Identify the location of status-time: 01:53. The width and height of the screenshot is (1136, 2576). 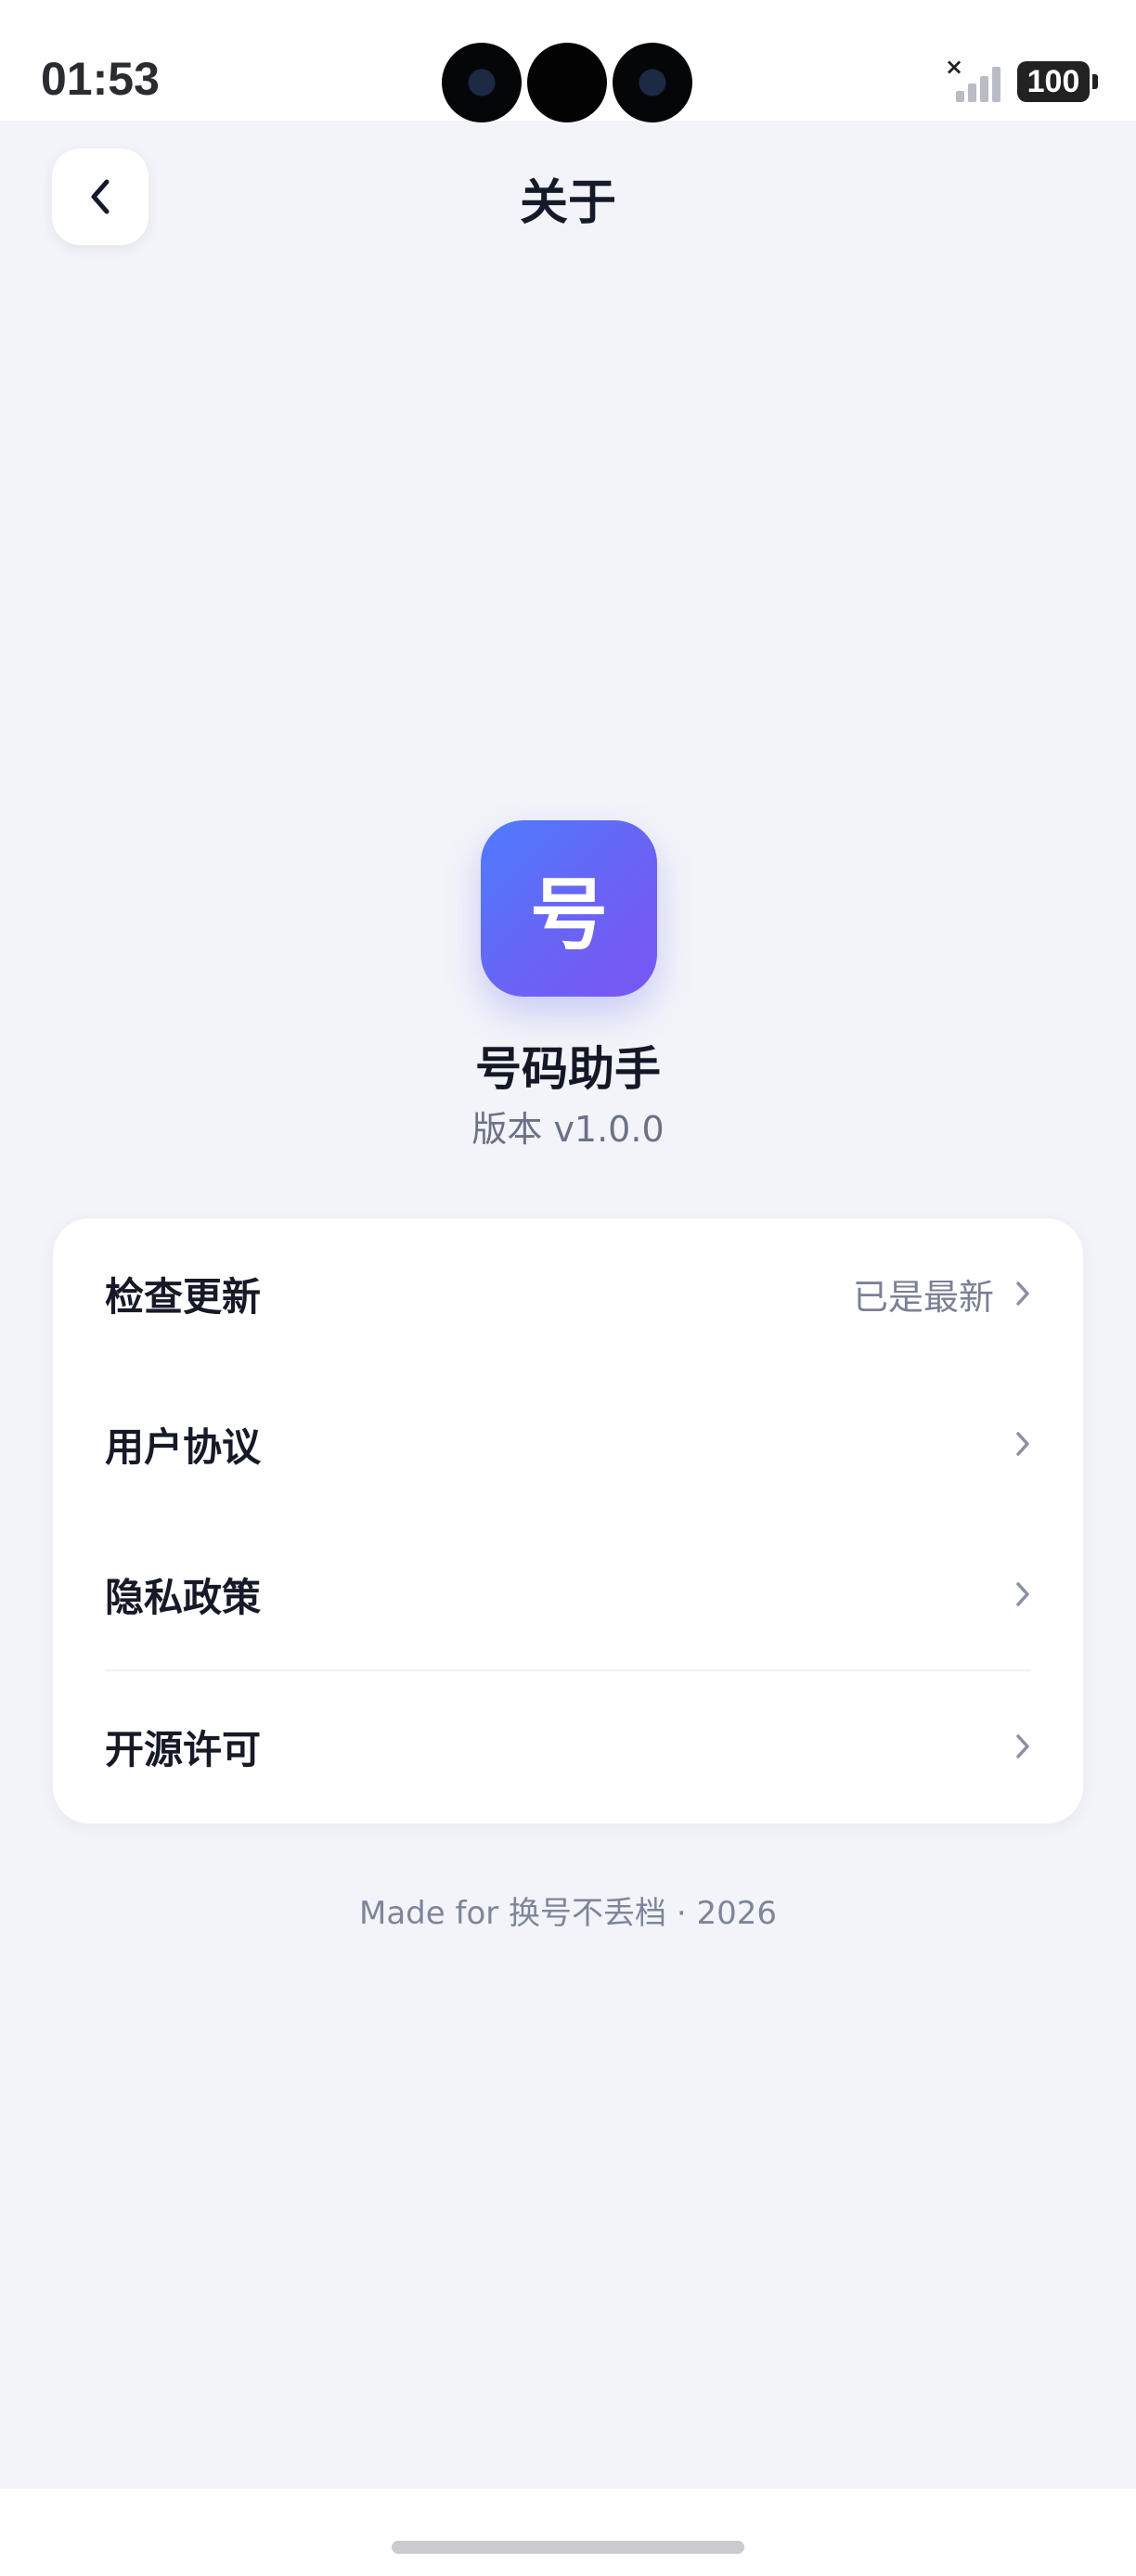
(100, 79).